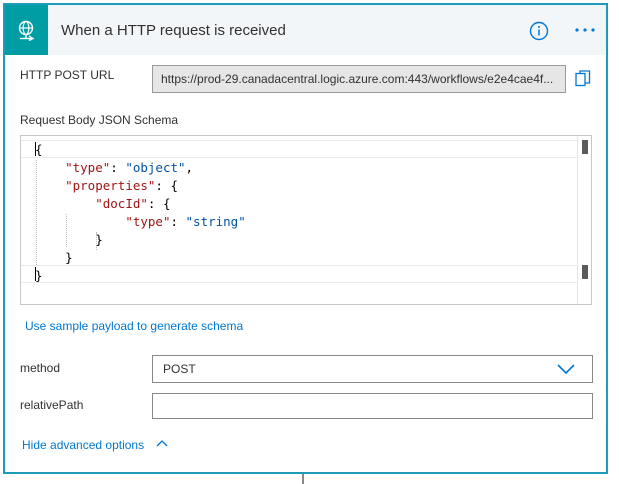 This screenshot has width=619, height=484. What do you see at coordinates (566, 369) in the screenshot?
I see `chevron-down-icon` at bounding box center [566, 369].